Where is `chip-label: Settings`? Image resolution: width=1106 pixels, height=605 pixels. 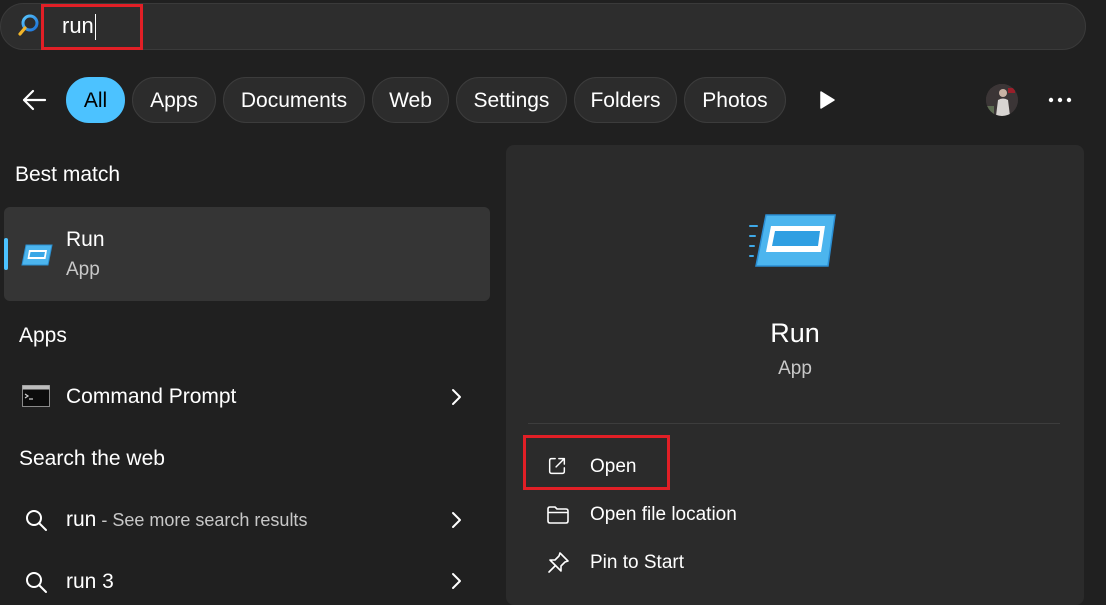
chip-label: Settings is located at coordinates (511, 100).